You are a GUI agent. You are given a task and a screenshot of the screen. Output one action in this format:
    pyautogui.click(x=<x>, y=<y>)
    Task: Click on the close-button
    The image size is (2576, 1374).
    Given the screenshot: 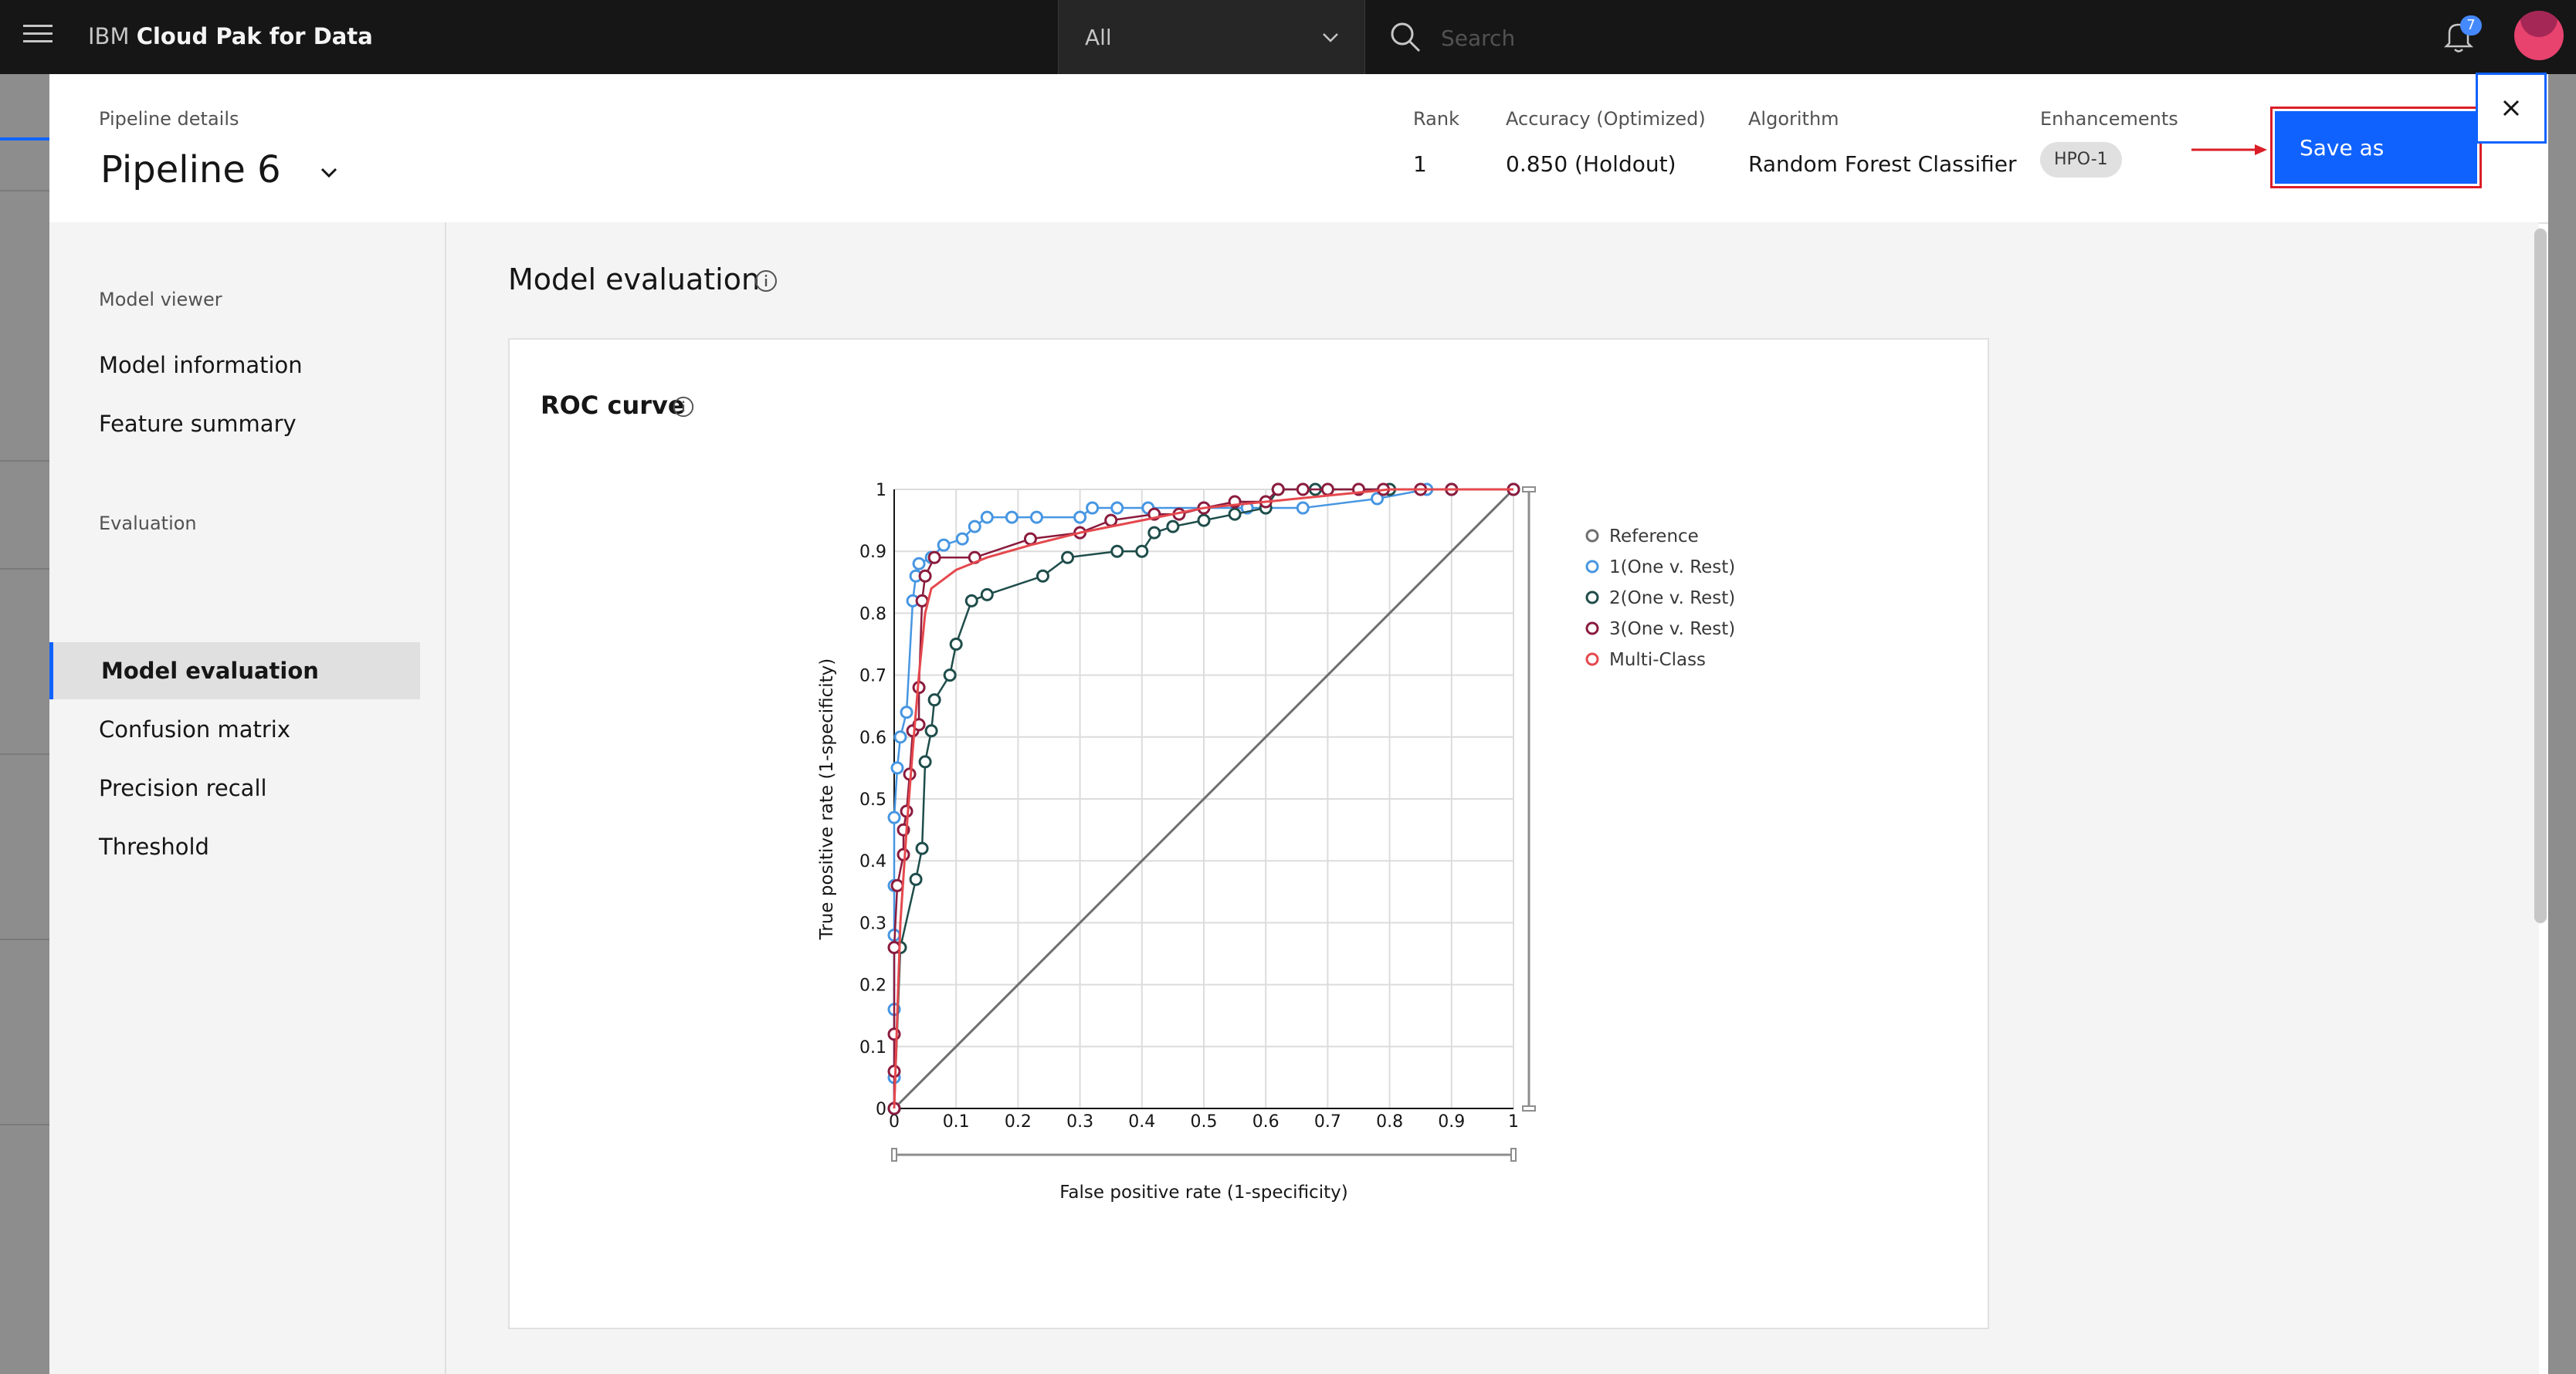 What is the action you would take?
    pyautogui.click(x=2511, y=108)
    